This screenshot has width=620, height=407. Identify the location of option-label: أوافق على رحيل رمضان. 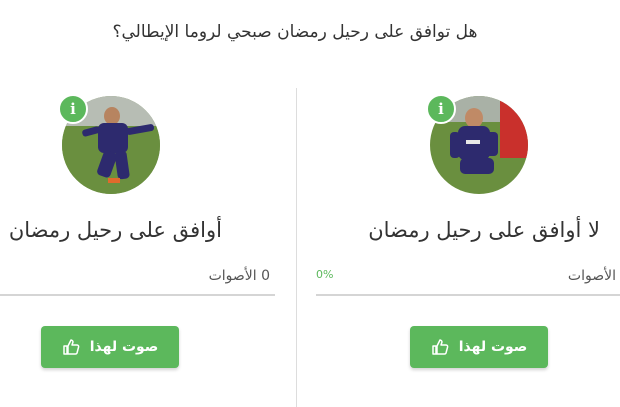
(115, 230).